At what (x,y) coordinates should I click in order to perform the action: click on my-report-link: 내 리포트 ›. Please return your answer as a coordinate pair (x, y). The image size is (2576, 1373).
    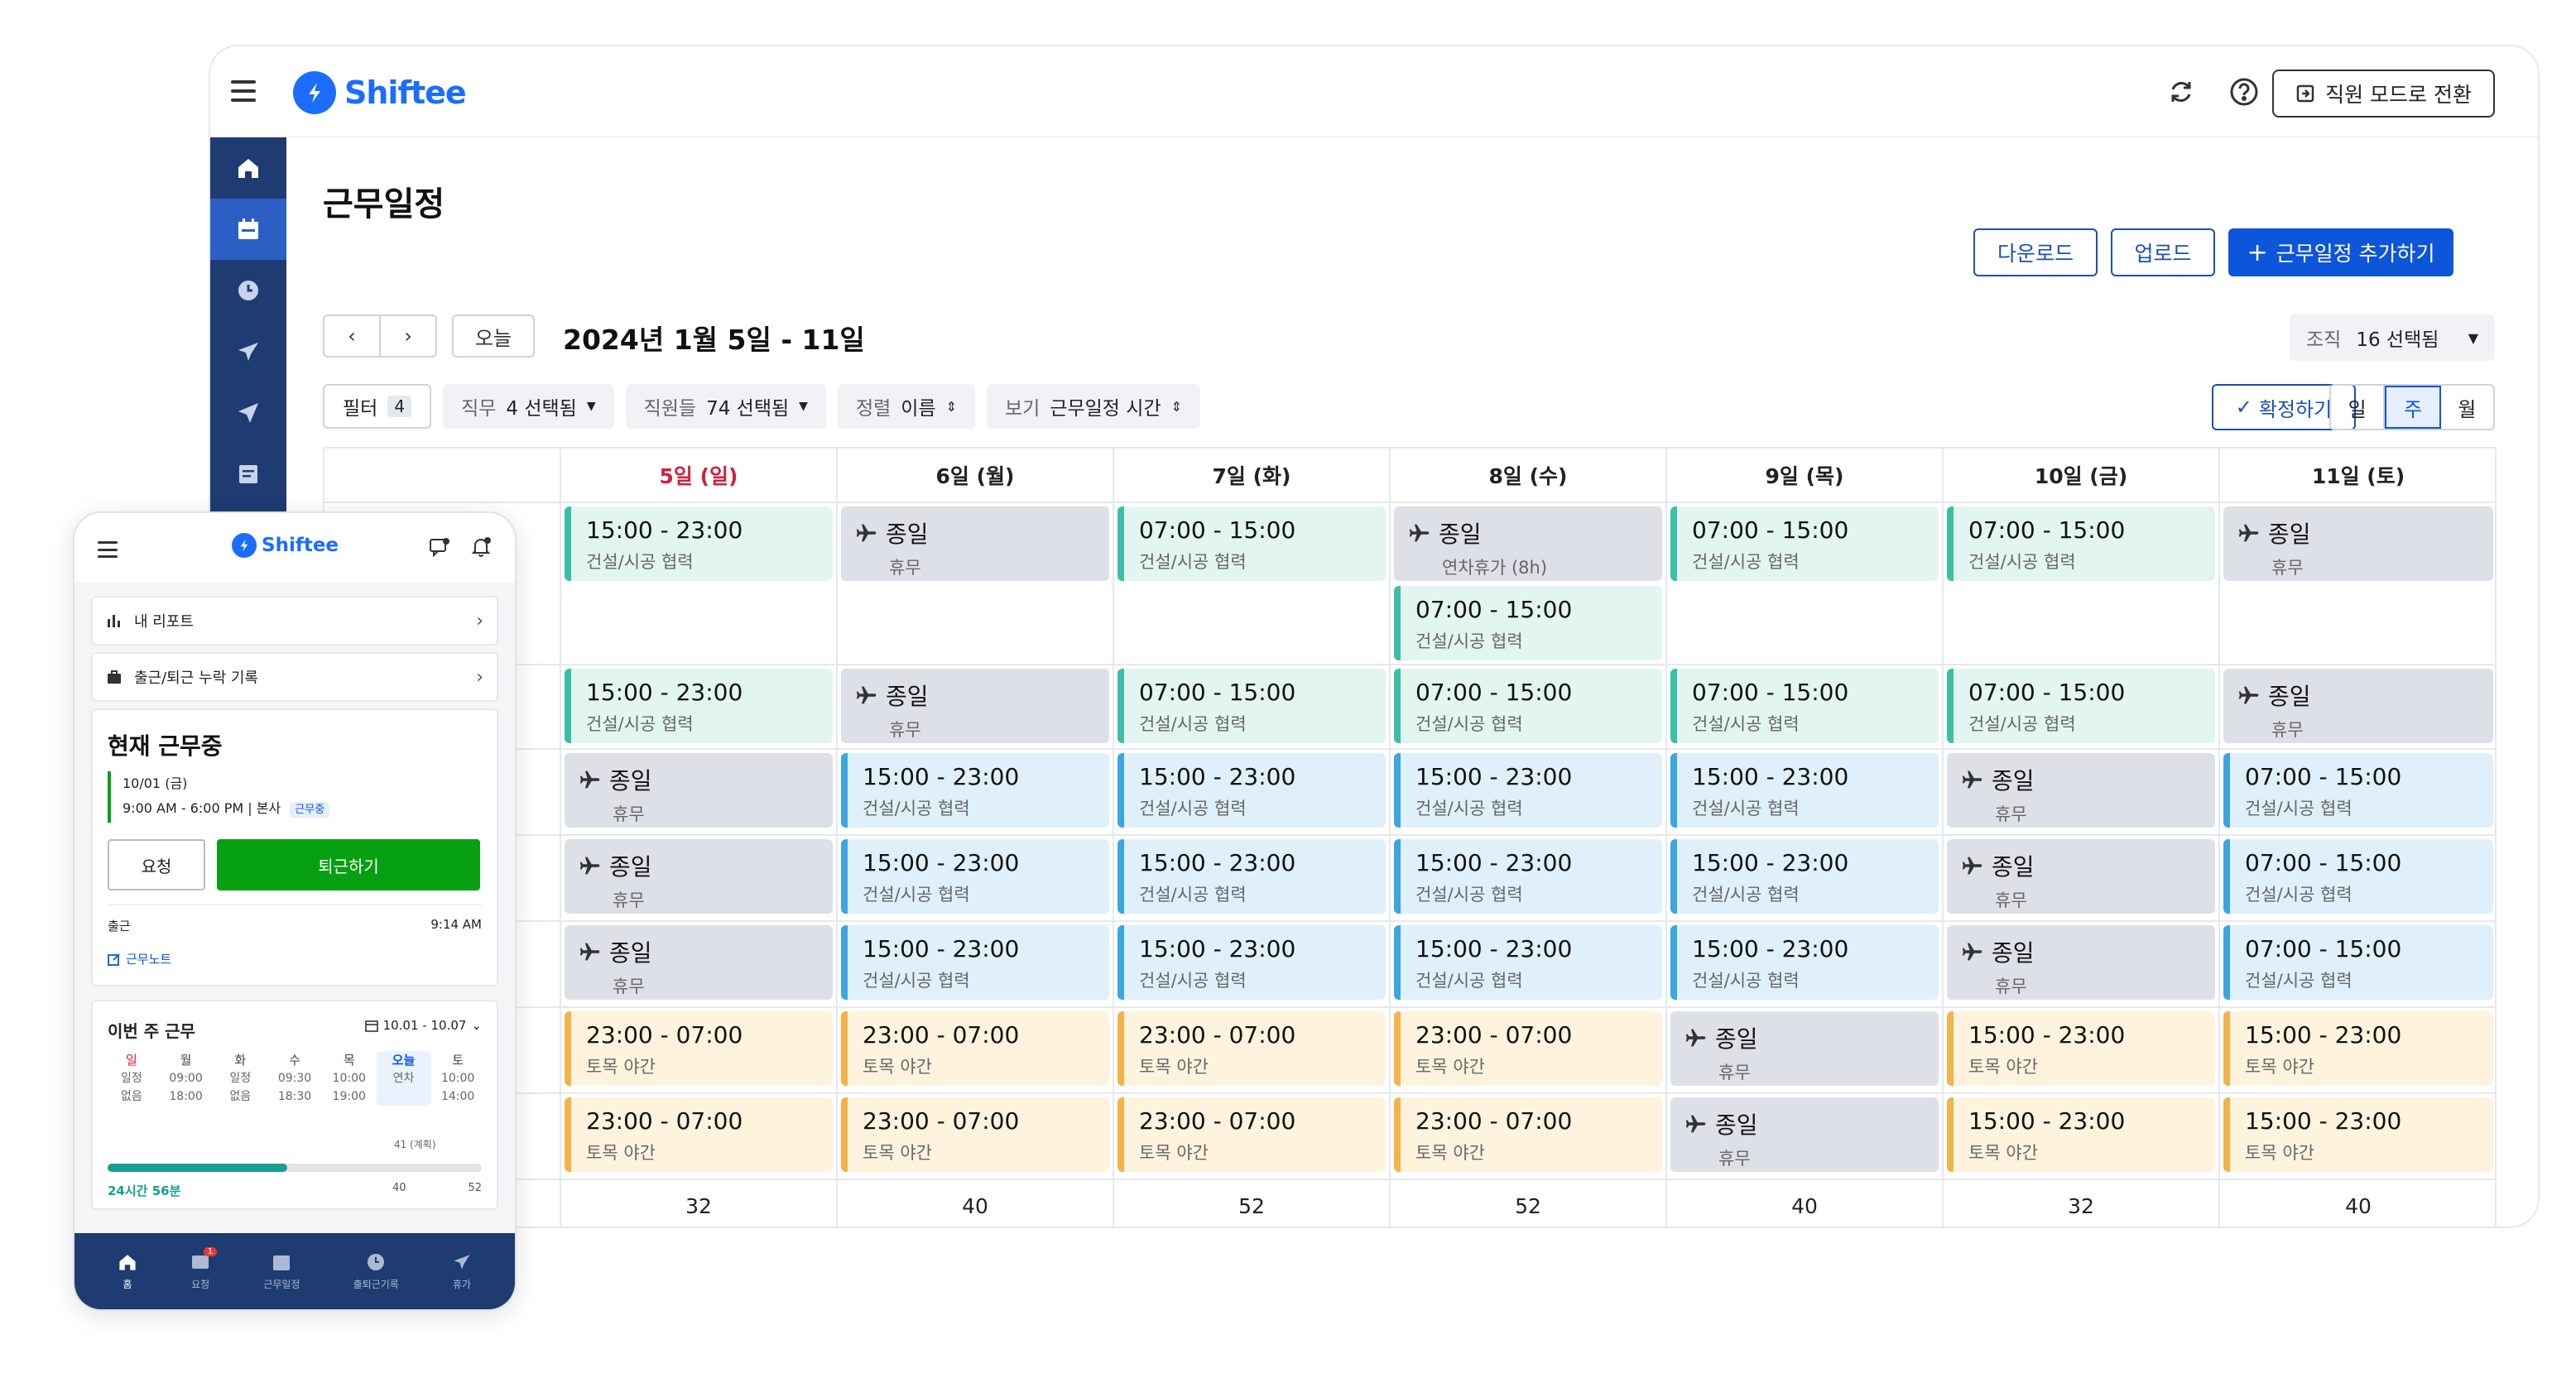
    Looking at the image, I should click on (294, 621).